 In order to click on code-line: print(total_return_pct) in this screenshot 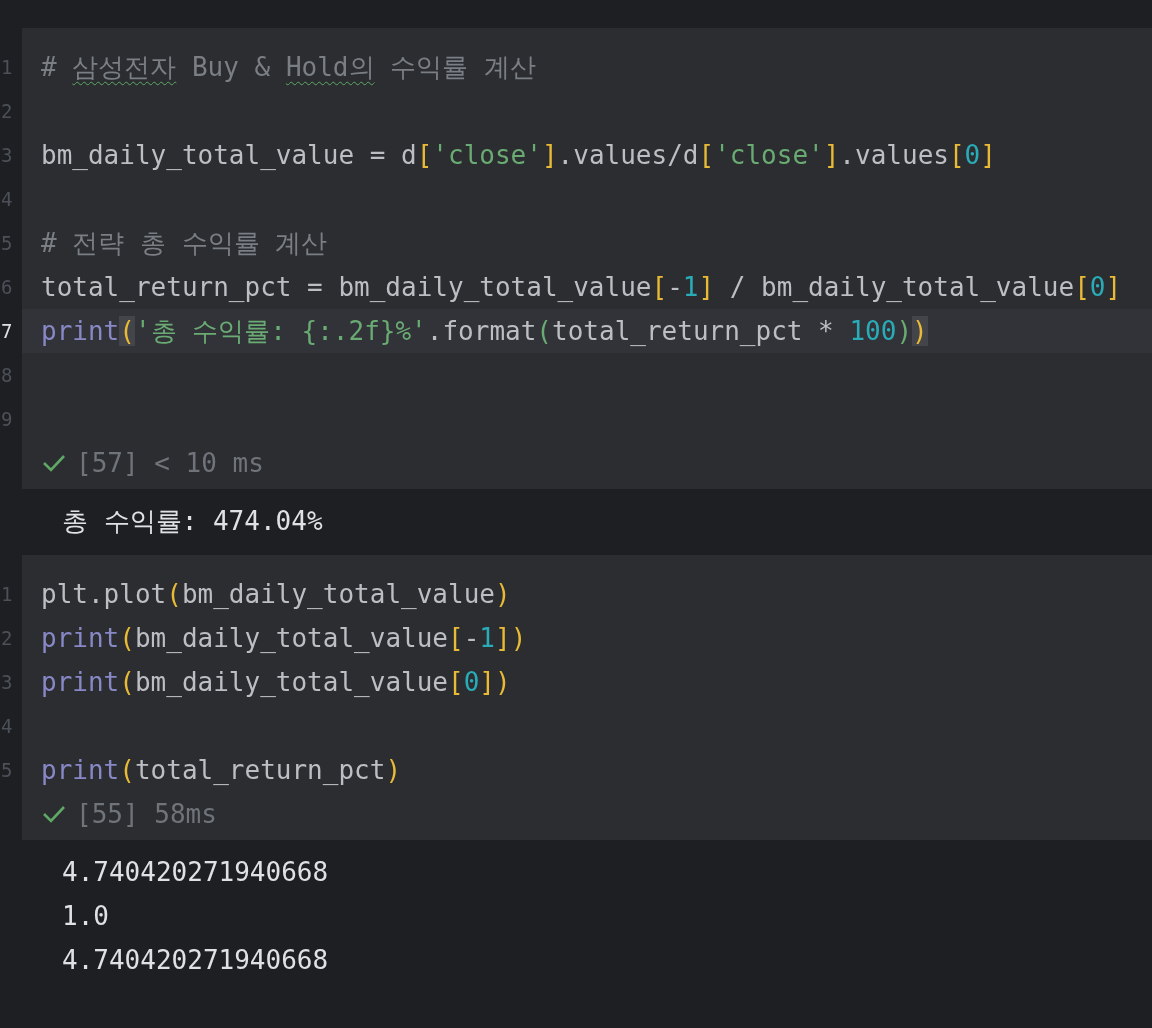, I will do `click(221, 770)`.